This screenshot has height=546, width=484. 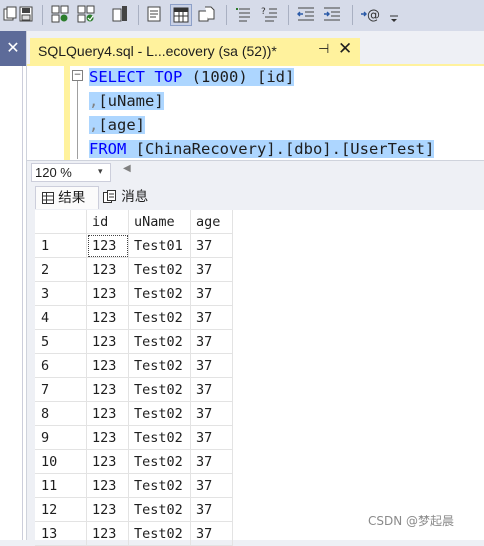 I want to click on column-header-id: id, so click(x=108, y=222).